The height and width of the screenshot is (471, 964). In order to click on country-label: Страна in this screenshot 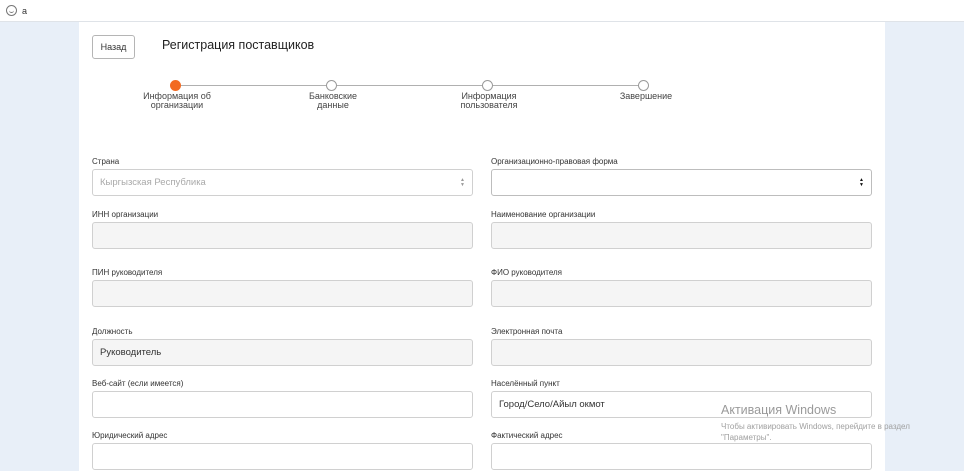, I will do `click(106, 161)`.